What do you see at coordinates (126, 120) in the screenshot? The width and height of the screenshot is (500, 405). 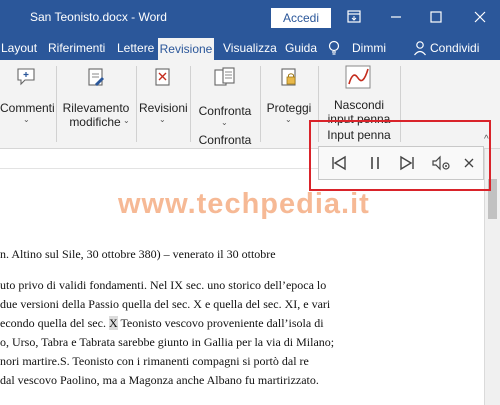 I see `track-changes-dropdown-icon: ⌄` at bounding box center [126, 120].